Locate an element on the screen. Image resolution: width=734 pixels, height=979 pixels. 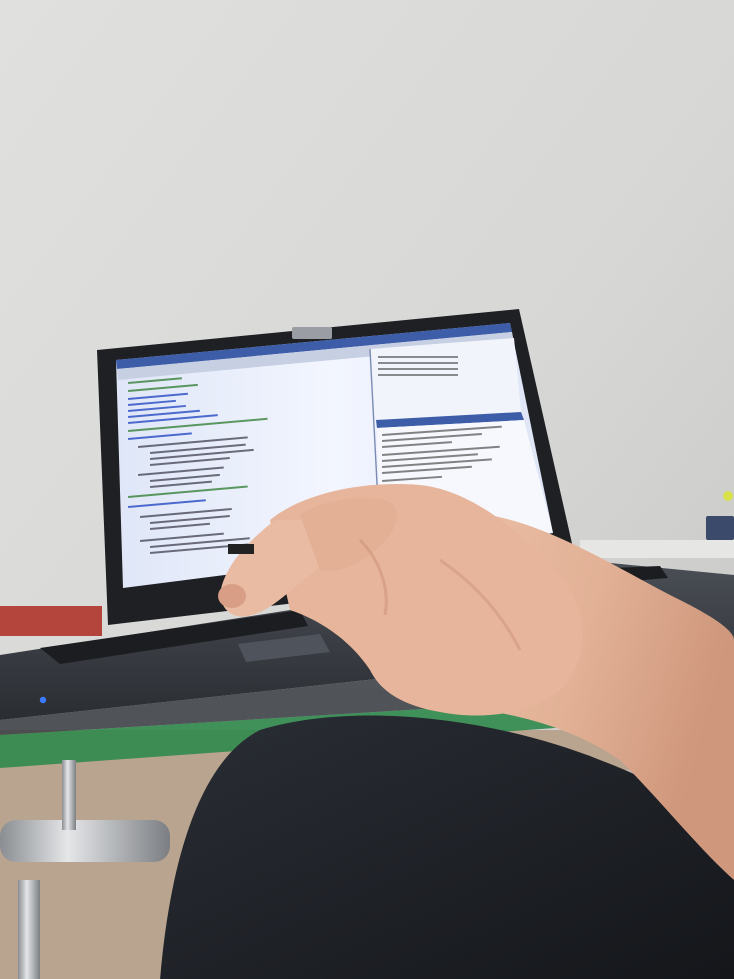
fingertip is located at coordinates (232, 596).